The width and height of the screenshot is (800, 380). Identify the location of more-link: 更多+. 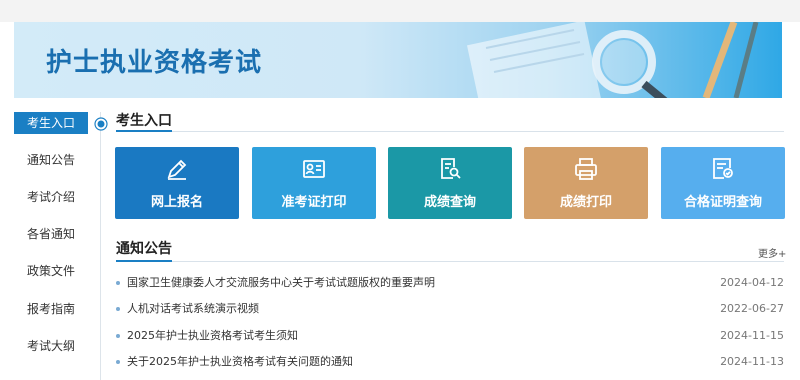
(772, 252).